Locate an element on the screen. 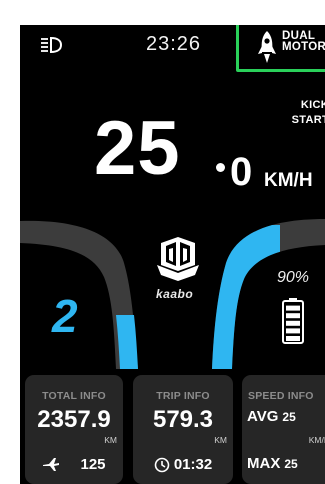  gear-level: 2 is located at coordinates (65, 316).